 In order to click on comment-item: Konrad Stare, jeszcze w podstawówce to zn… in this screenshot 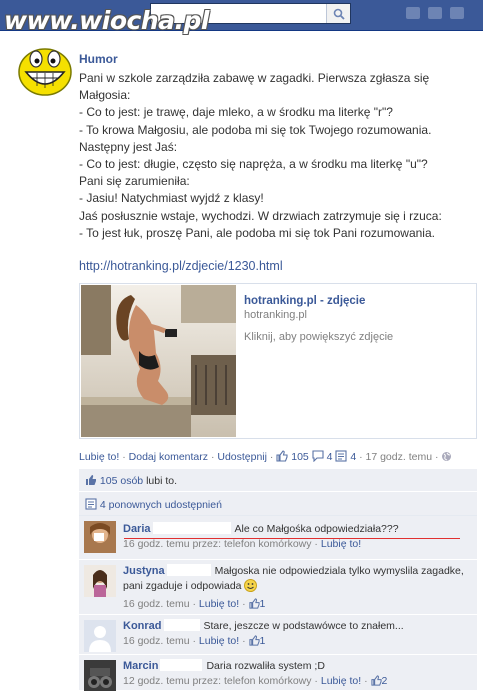, I will do `click(278, 635)`.